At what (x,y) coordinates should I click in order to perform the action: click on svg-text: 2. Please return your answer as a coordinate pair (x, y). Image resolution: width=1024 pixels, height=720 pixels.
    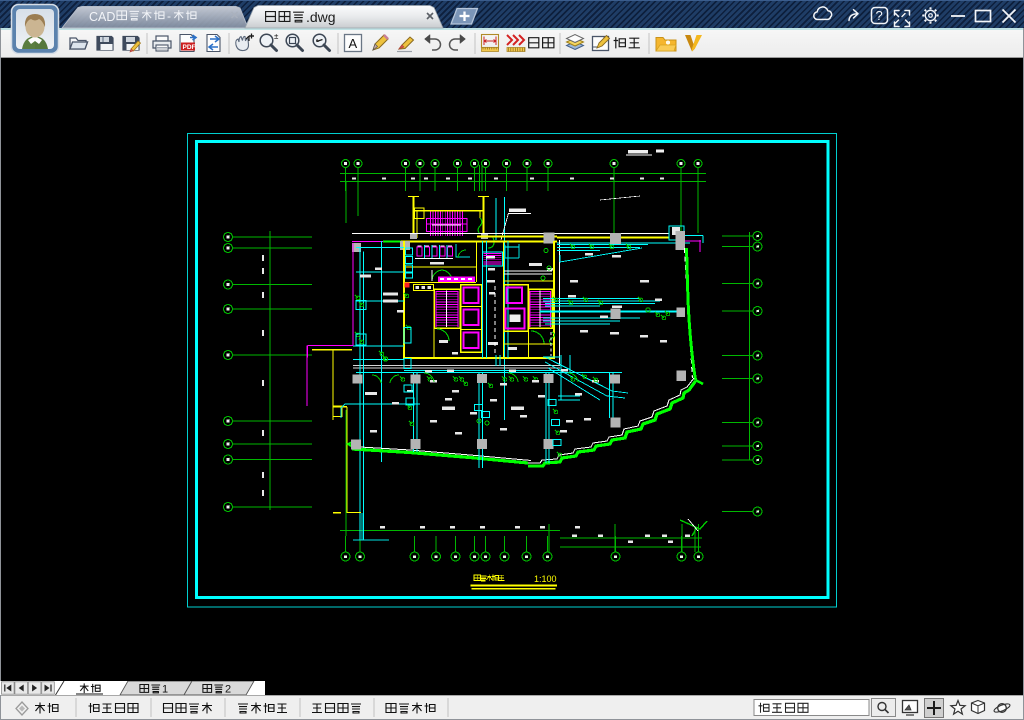
    Looking at the image, I should click on (228, 690).